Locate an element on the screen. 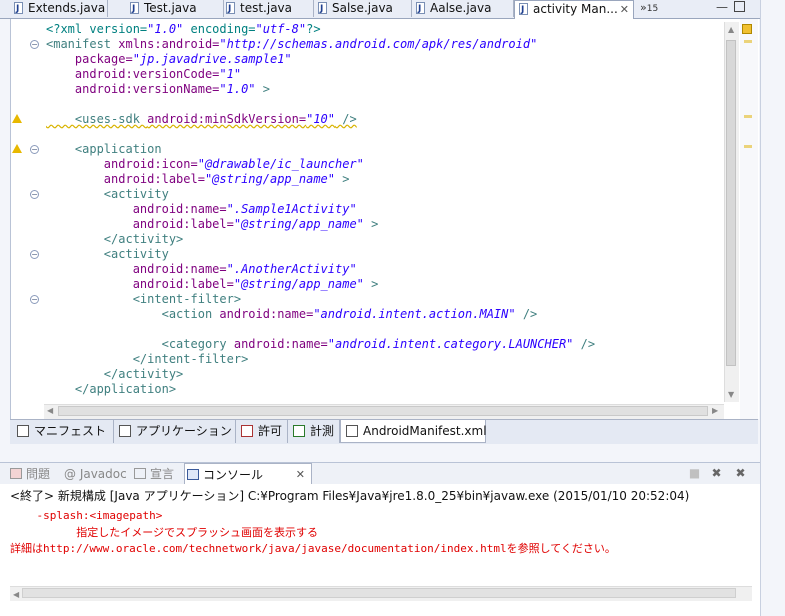 This screenshot has height=616, width=785. code-token: <intent-filter> is located at coordinates (144, 299).